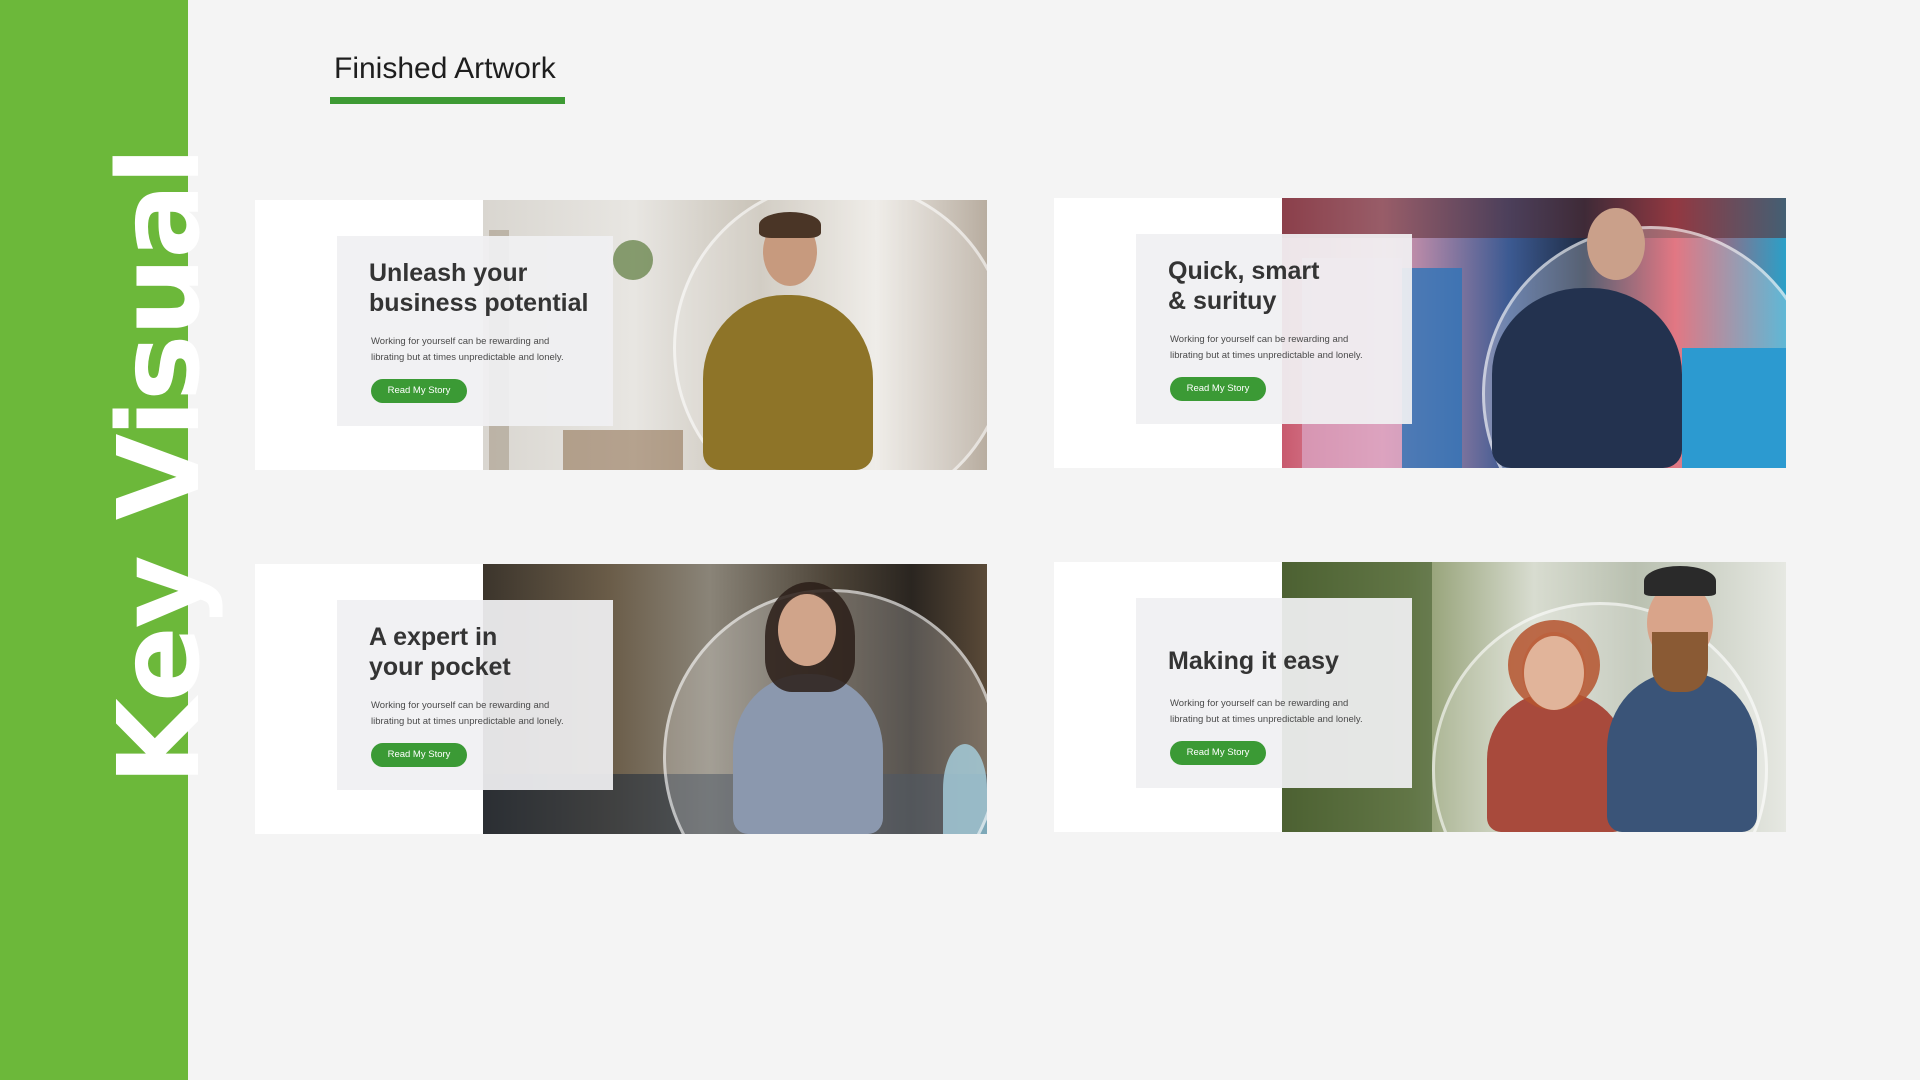 The width and height of the screenshot is (1920, 1080). I want to click on banner-title-line: business potential, so click(479, 303).